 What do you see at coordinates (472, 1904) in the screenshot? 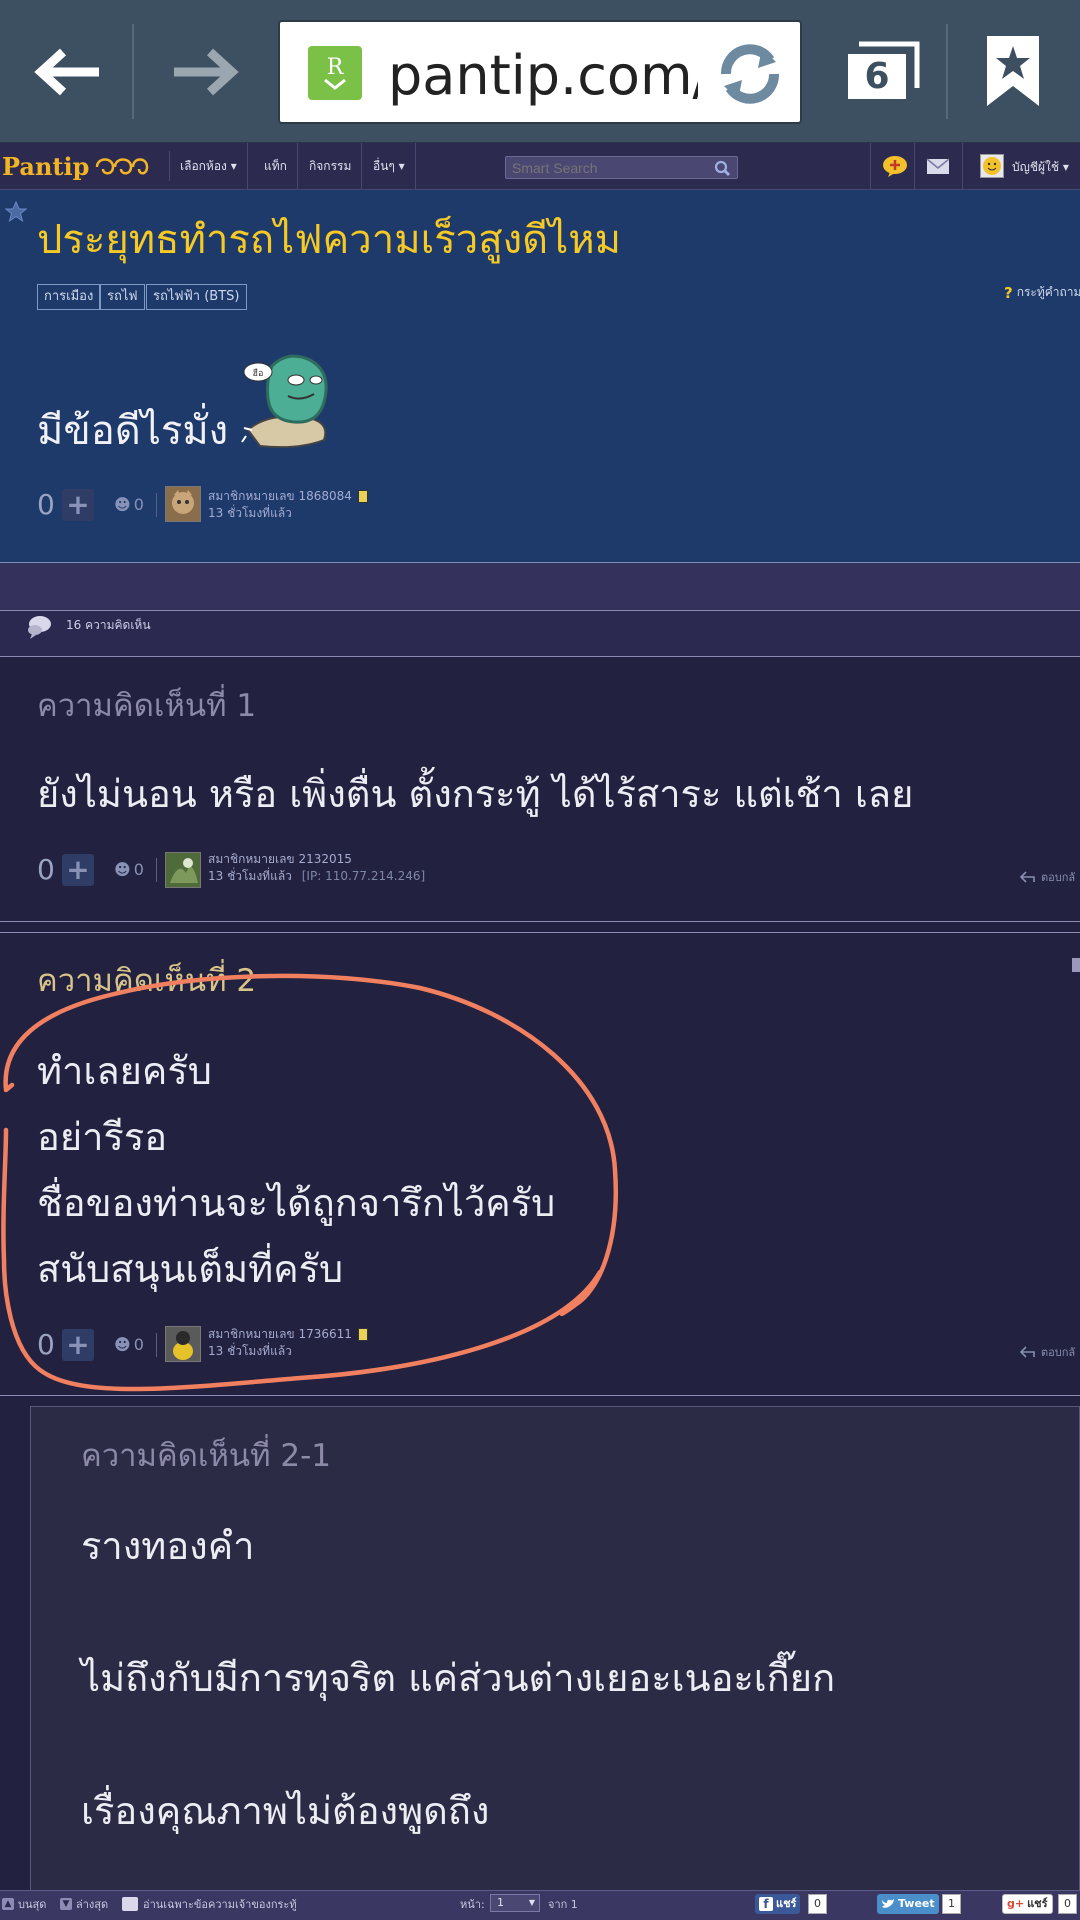
I see `page-label: หน้า:` at bounding box center [472, 1904].